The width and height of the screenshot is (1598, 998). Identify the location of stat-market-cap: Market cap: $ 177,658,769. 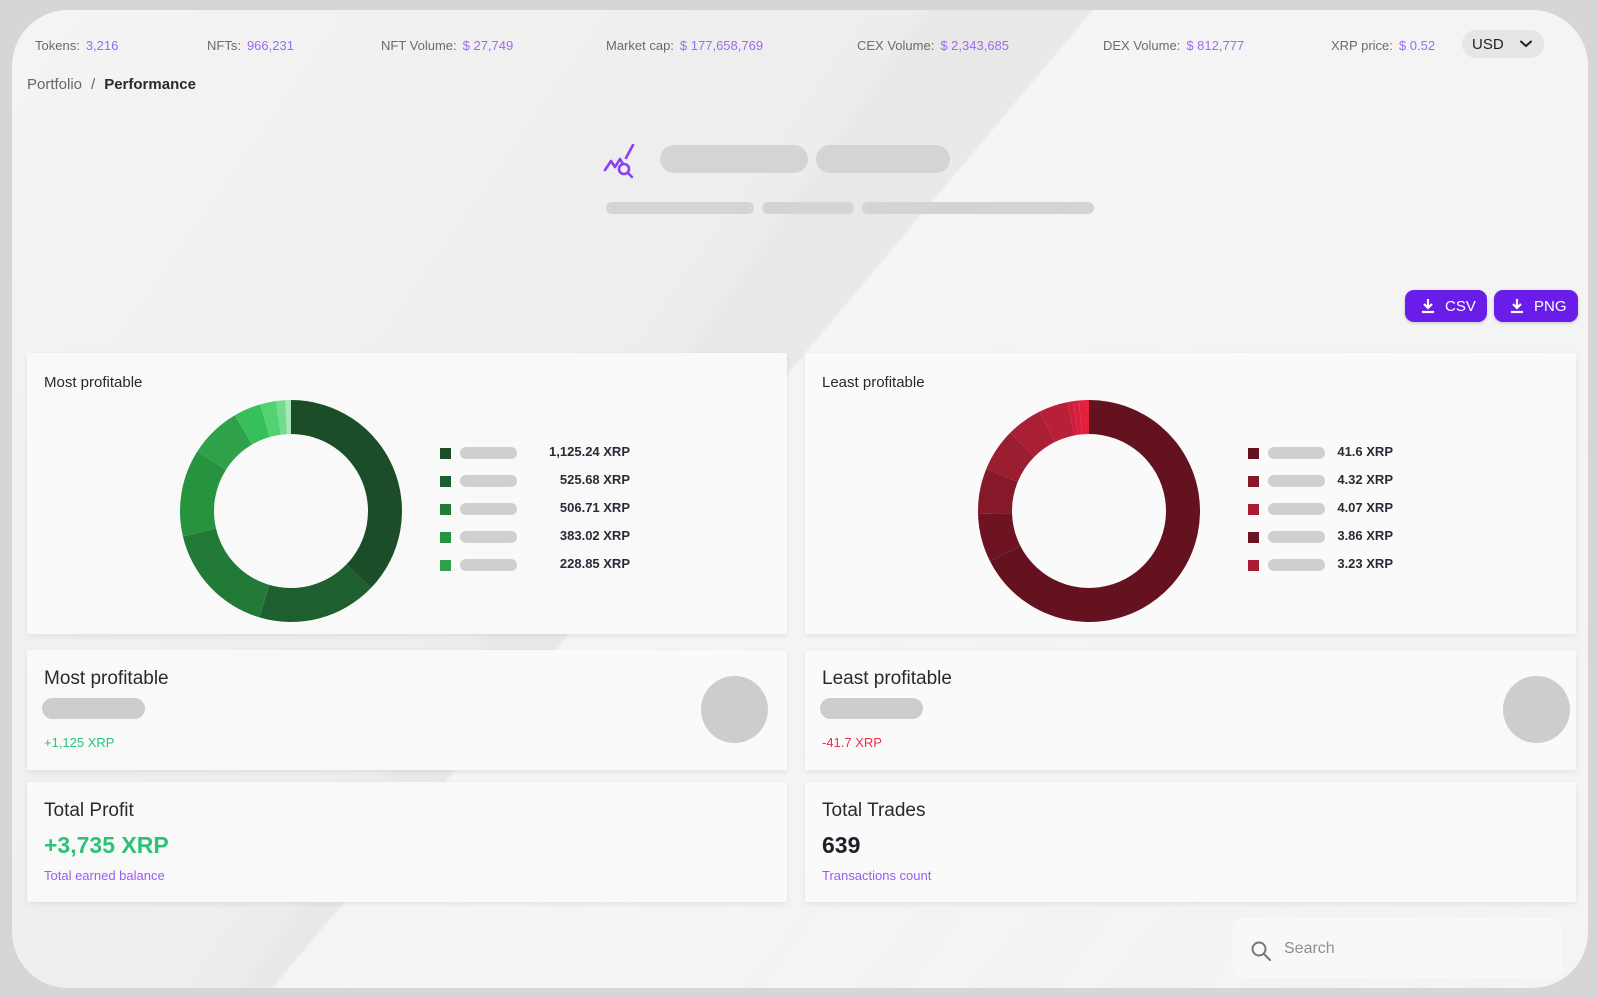
(684, 45).